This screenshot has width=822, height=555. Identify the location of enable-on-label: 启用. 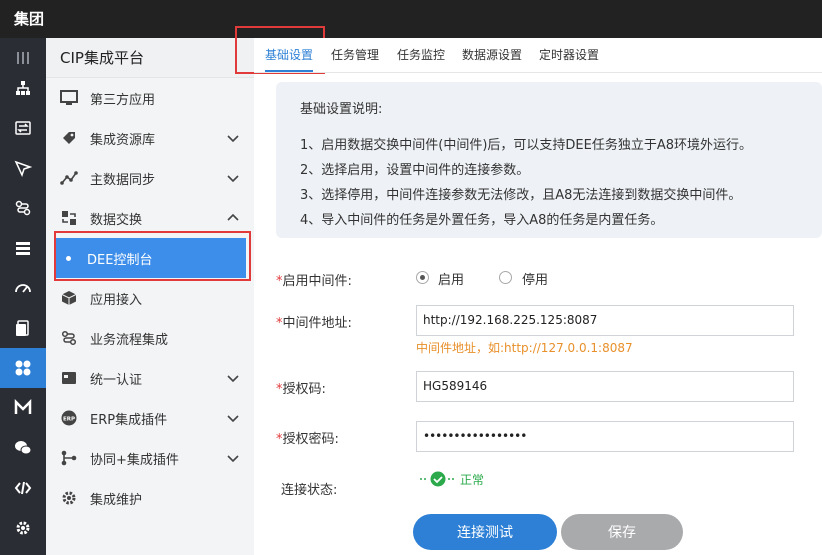
(451, 280).